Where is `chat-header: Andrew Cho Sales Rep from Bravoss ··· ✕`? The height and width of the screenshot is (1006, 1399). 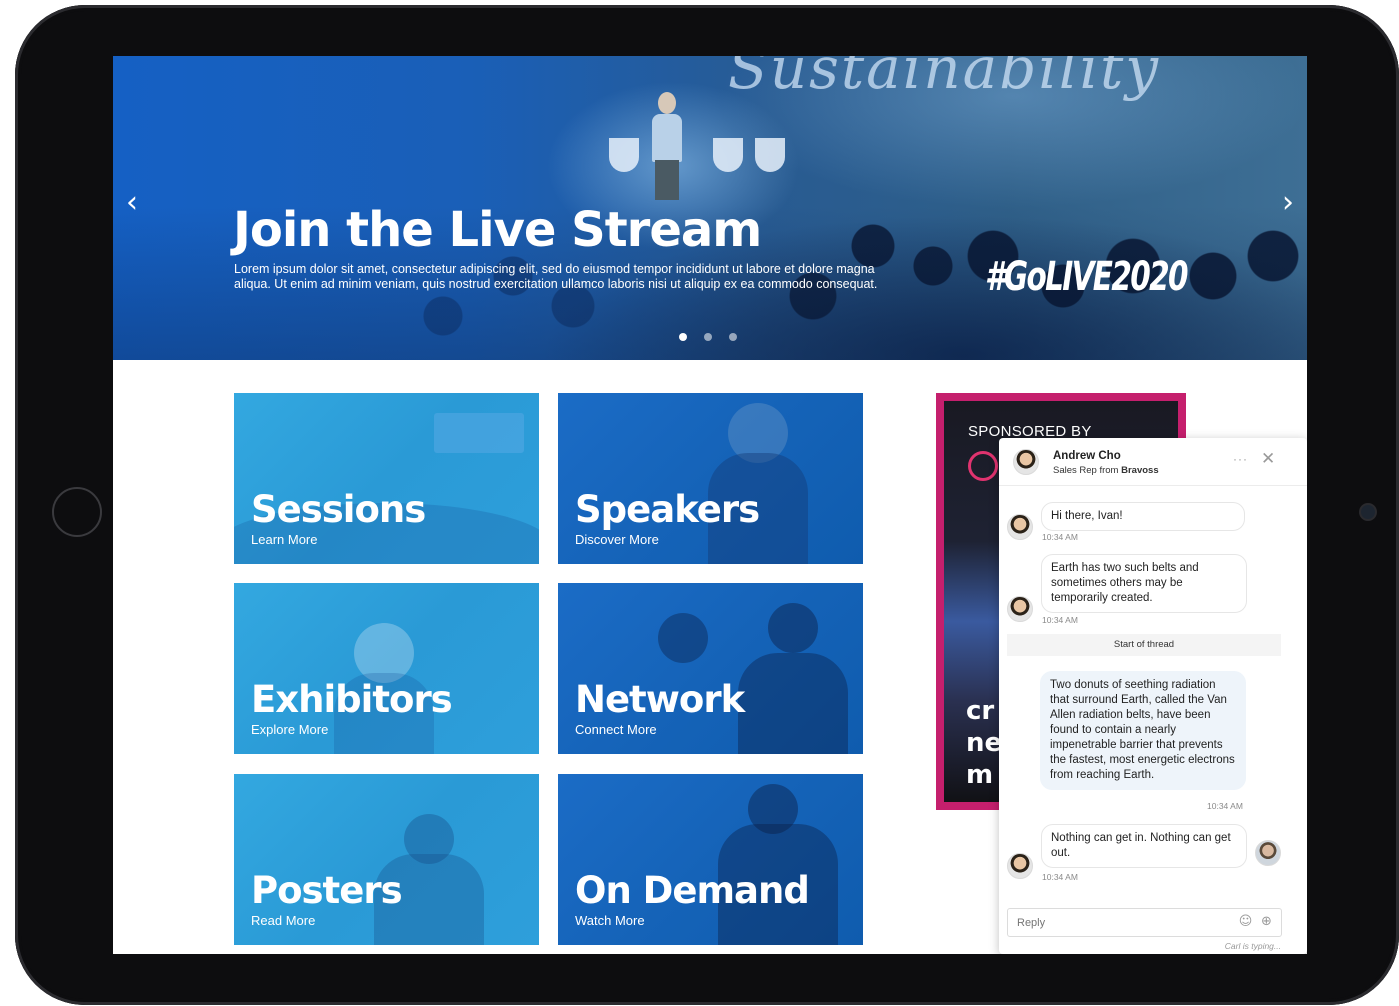
chat-header: Andrew Cho Sales Rep from Bravoss ··· ✕ is located at coordinates (1153, 462).